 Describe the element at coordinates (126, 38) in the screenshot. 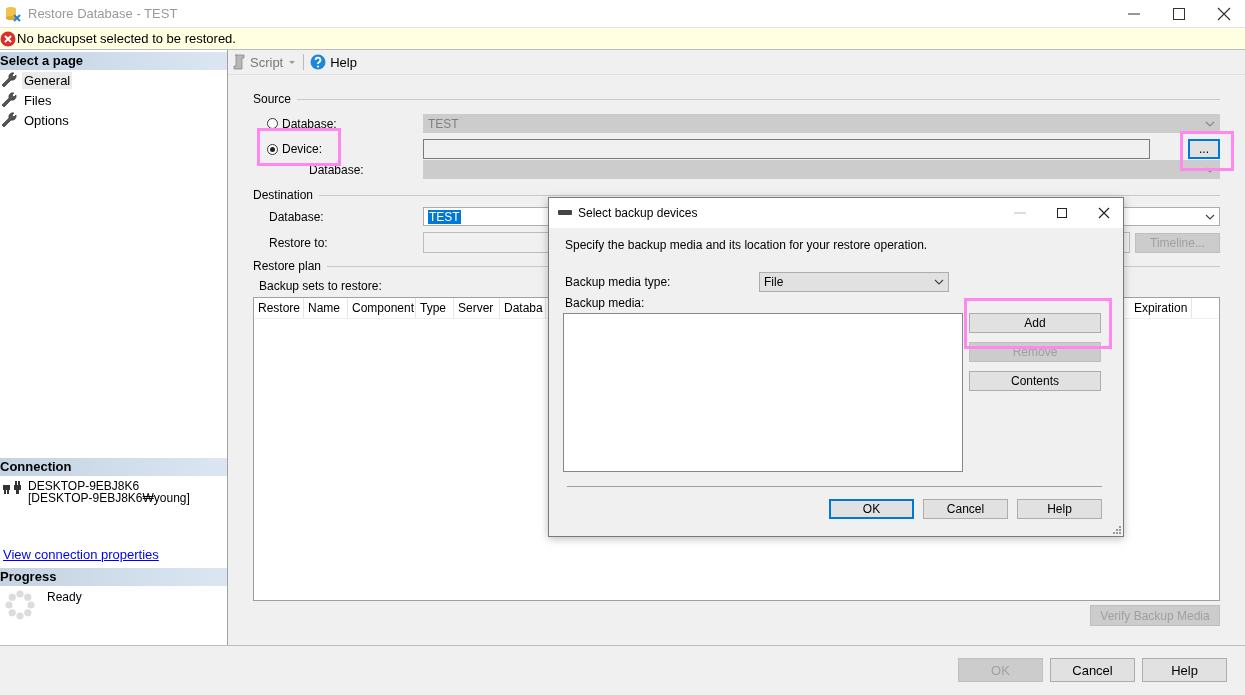

I see `error-message: No backupset selected to be restored.` at that location.